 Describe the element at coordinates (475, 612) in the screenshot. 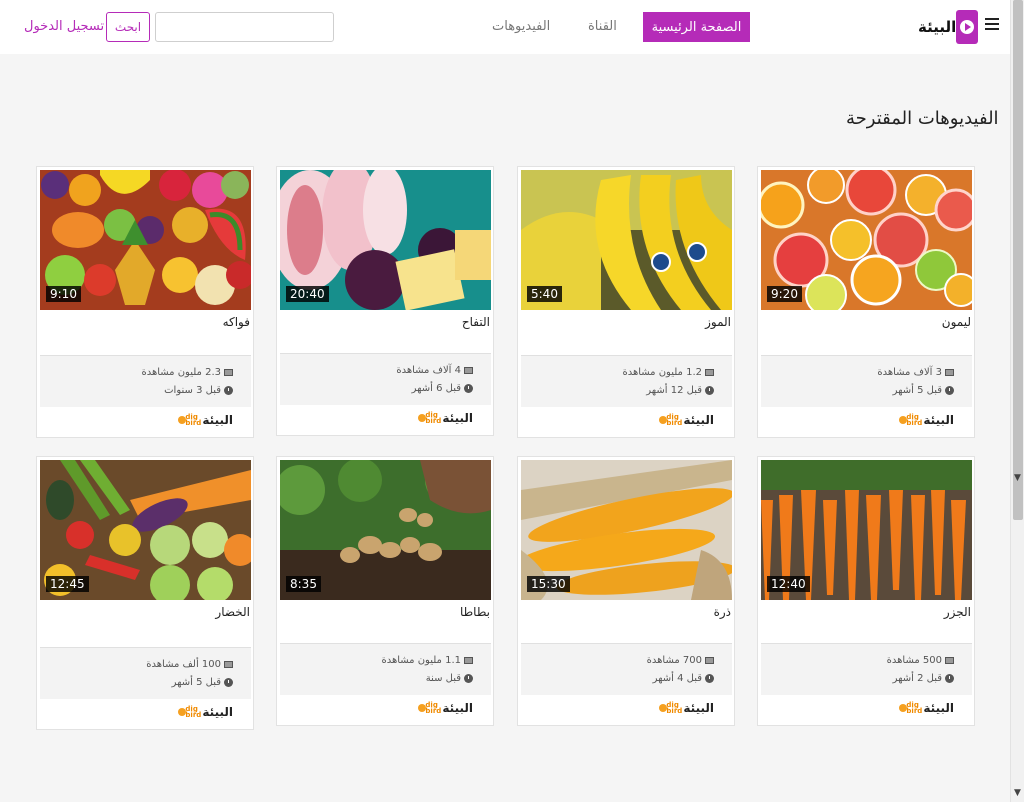

I see `video-title: بطاطا` at that location.